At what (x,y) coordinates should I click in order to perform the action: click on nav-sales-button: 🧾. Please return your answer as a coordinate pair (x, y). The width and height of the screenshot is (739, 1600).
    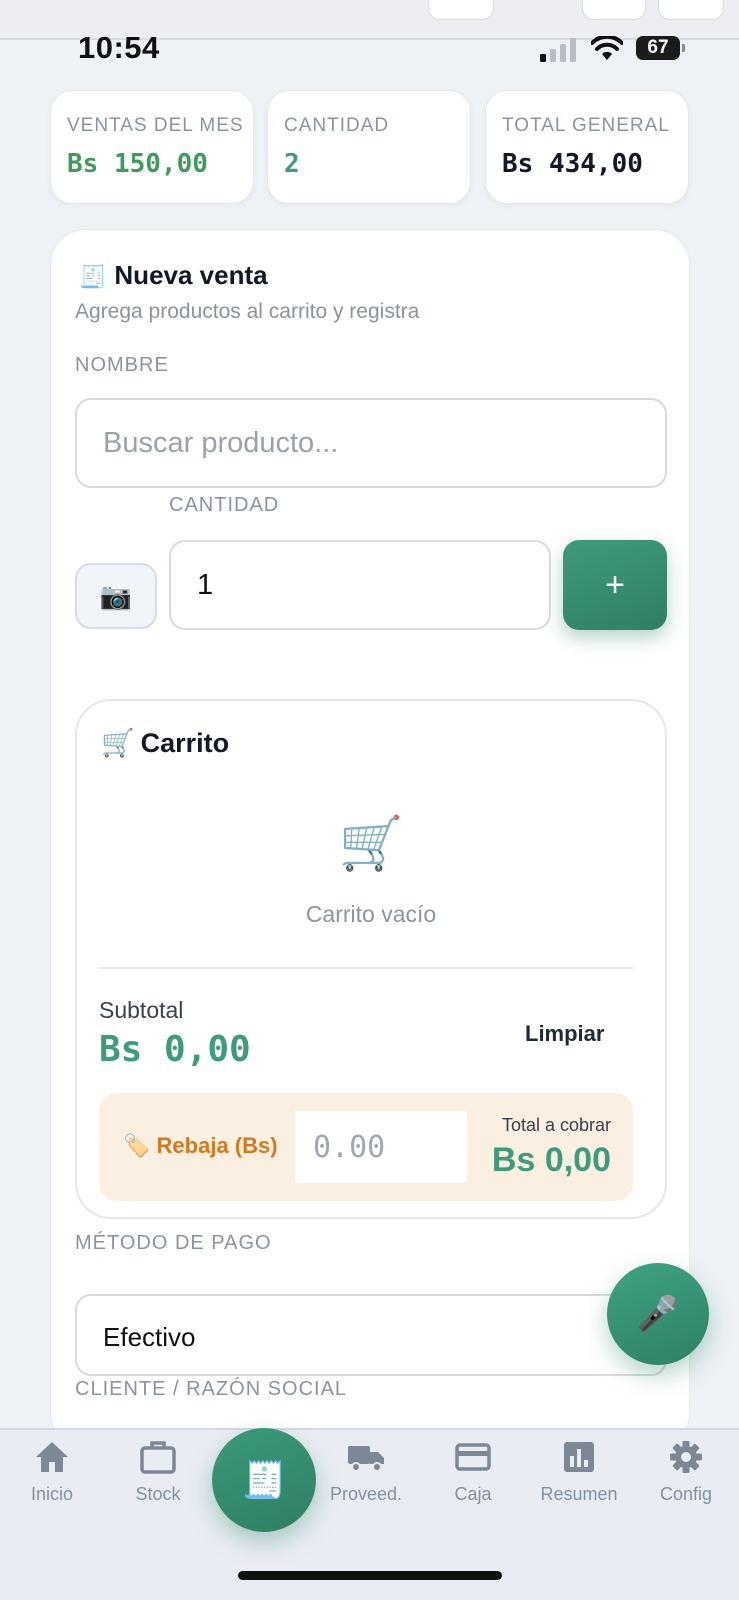
    Looking at the image, I should click on (264, 1480).